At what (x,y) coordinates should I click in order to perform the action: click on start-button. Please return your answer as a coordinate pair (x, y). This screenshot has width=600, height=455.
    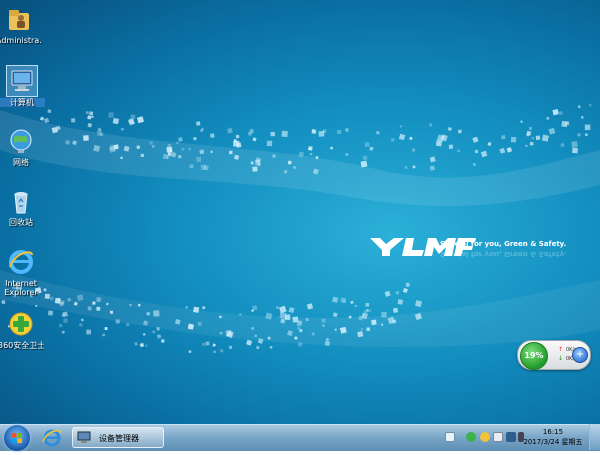
    Looking at the image, I should click on (17, 438).